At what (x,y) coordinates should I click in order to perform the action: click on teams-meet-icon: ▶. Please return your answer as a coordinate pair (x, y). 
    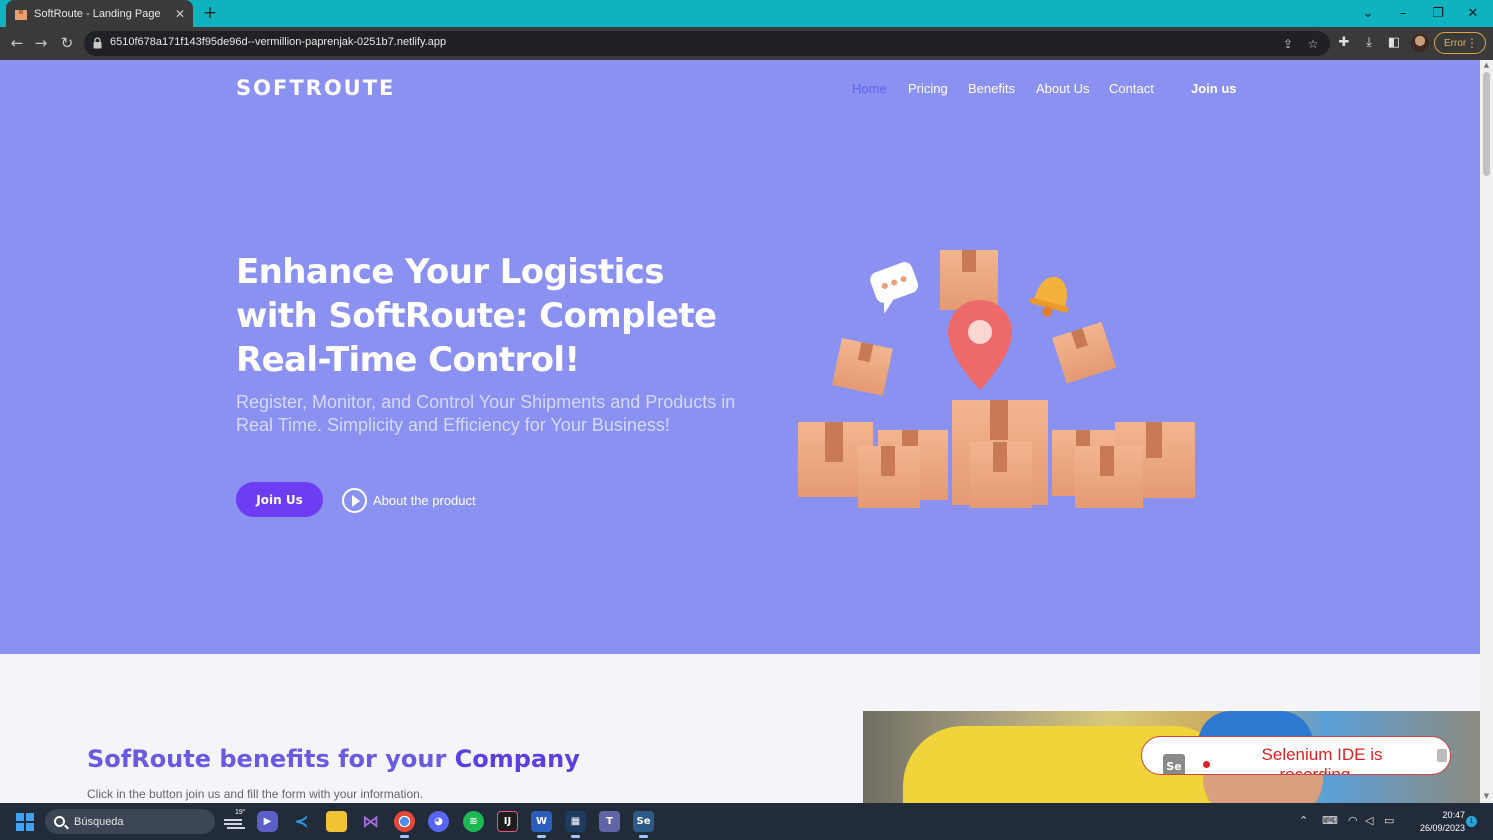
    Looking at the image, I should click on (267, 821).